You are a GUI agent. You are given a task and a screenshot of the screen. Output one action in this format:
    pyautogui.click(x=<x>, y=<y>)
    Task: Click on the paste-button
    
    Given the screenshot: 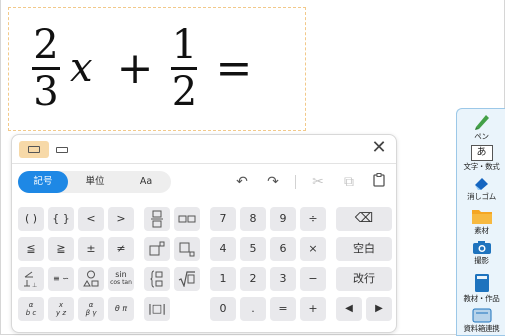 What is the action you would take?
    pyautogui.click(x=379, y=182)
    